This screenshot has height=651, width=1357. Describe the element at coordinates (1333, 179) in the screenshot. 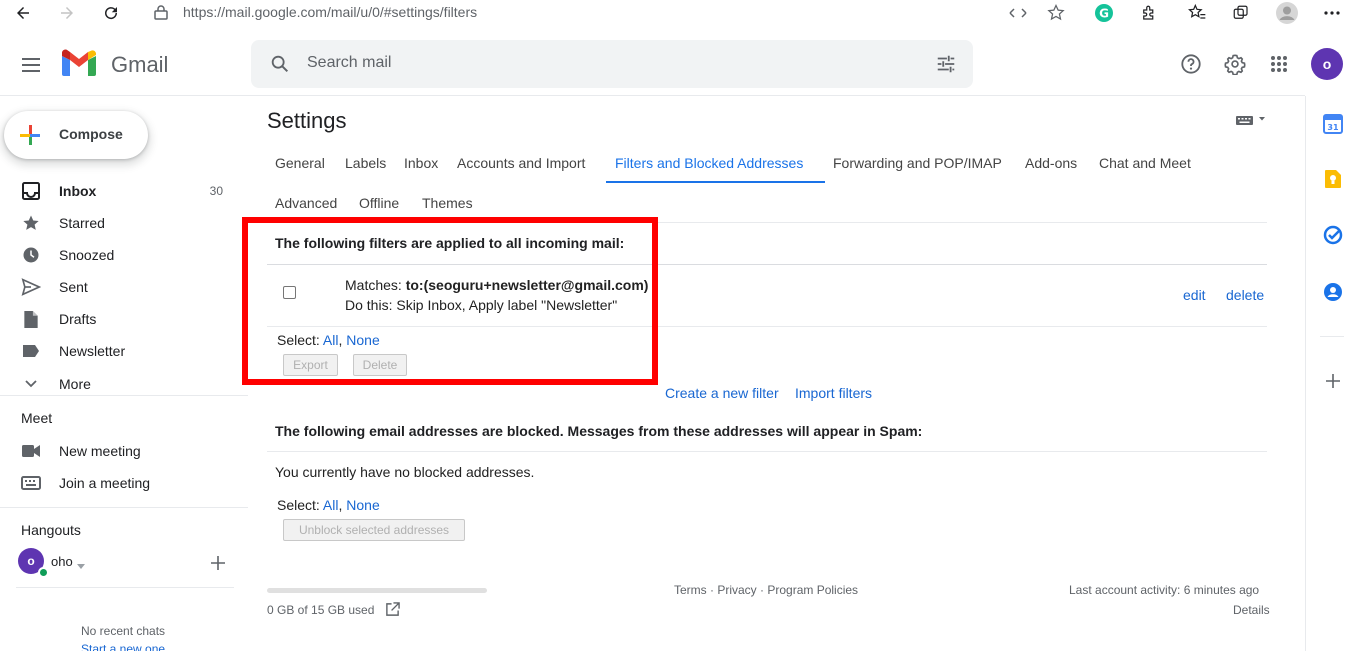

I see `keep-icon` at that location.